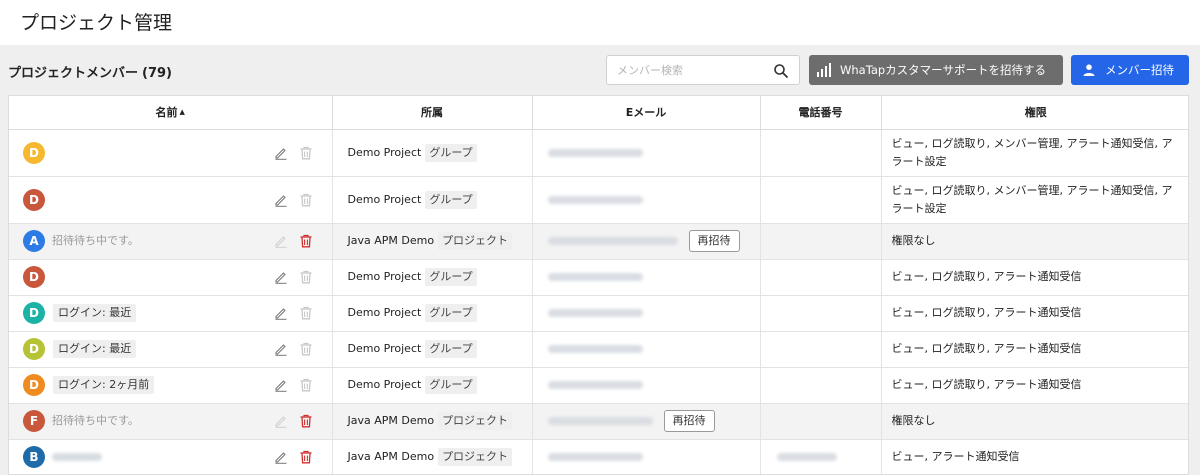 The width and height of the screenshot is (1200, 475). What do you see at coordinates (171, 113) in the screenshot?
I see `column-header-name: 名前 ▲` at bounding box center [171, 113].